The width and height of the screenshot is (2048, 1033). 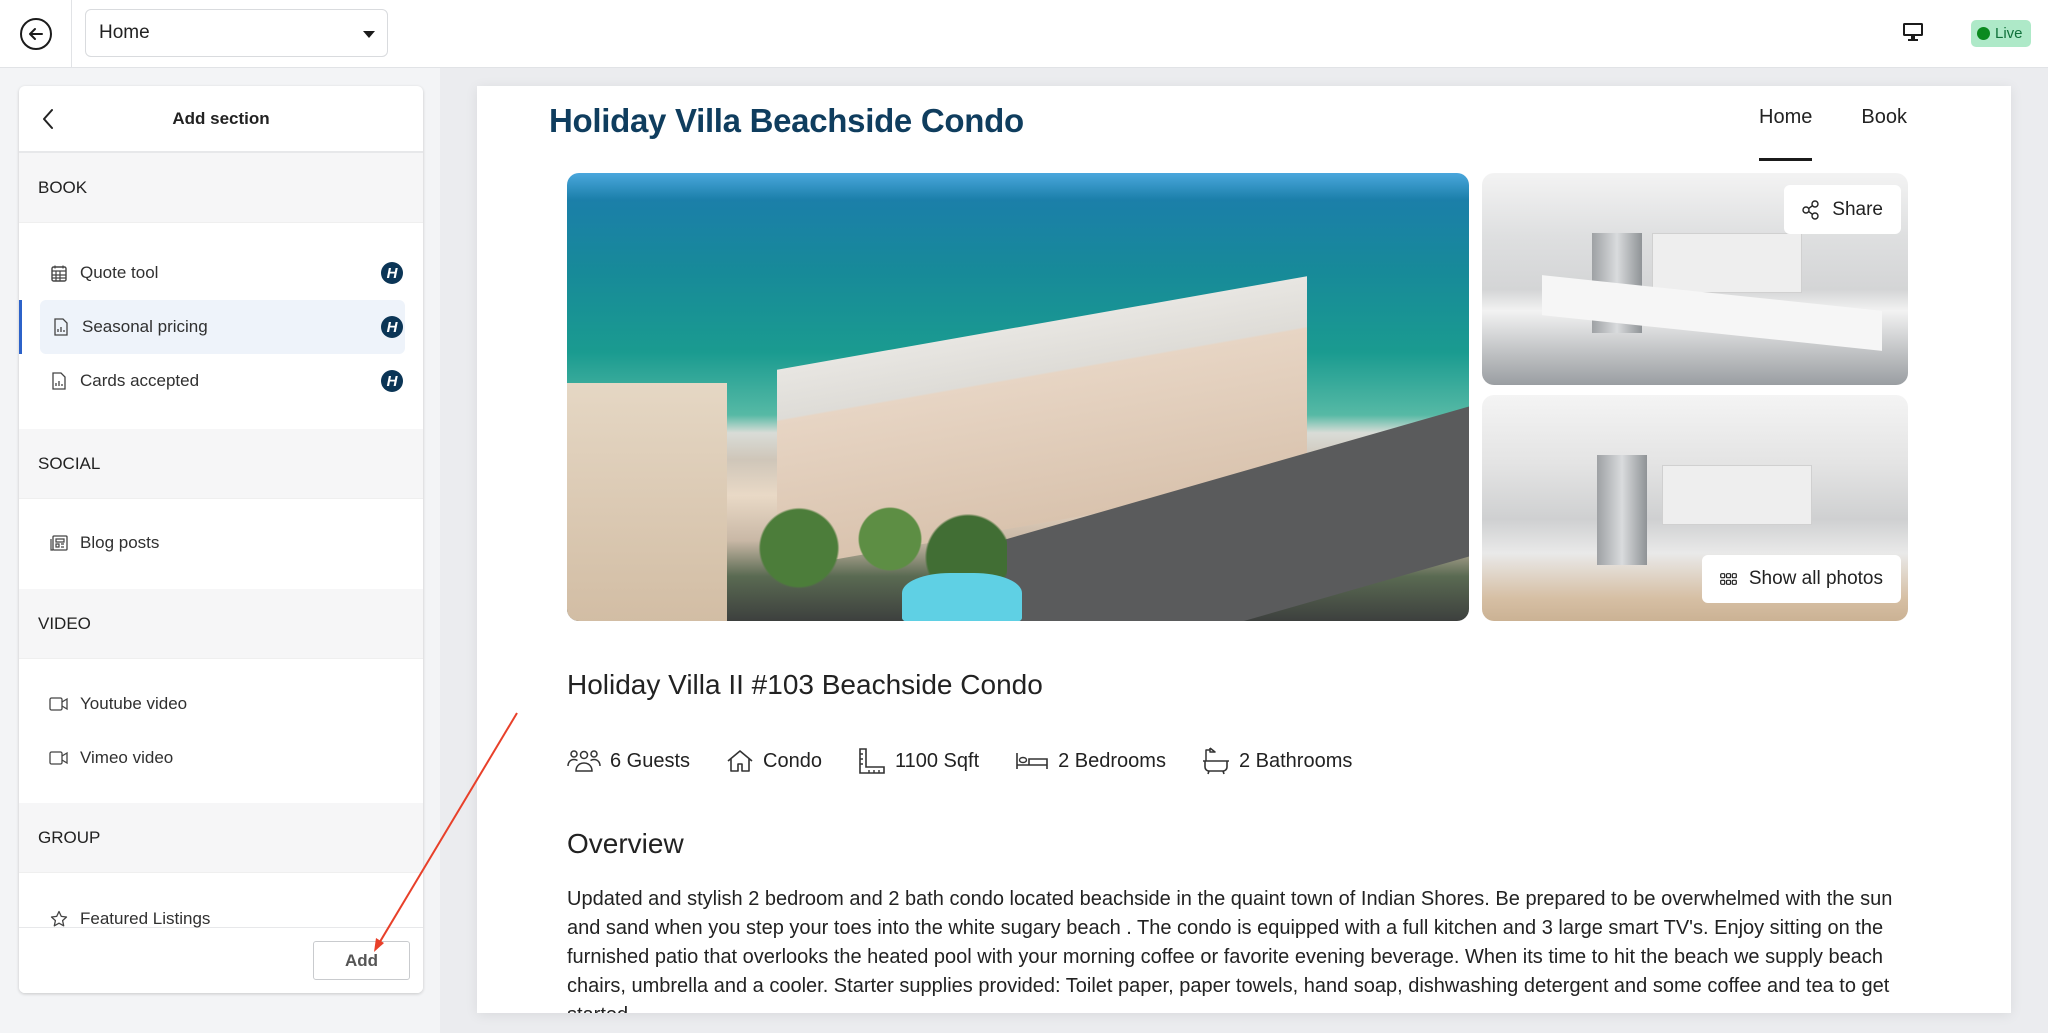 I want to click on kitchen-photo: Share, so click(x=1695, y=279).